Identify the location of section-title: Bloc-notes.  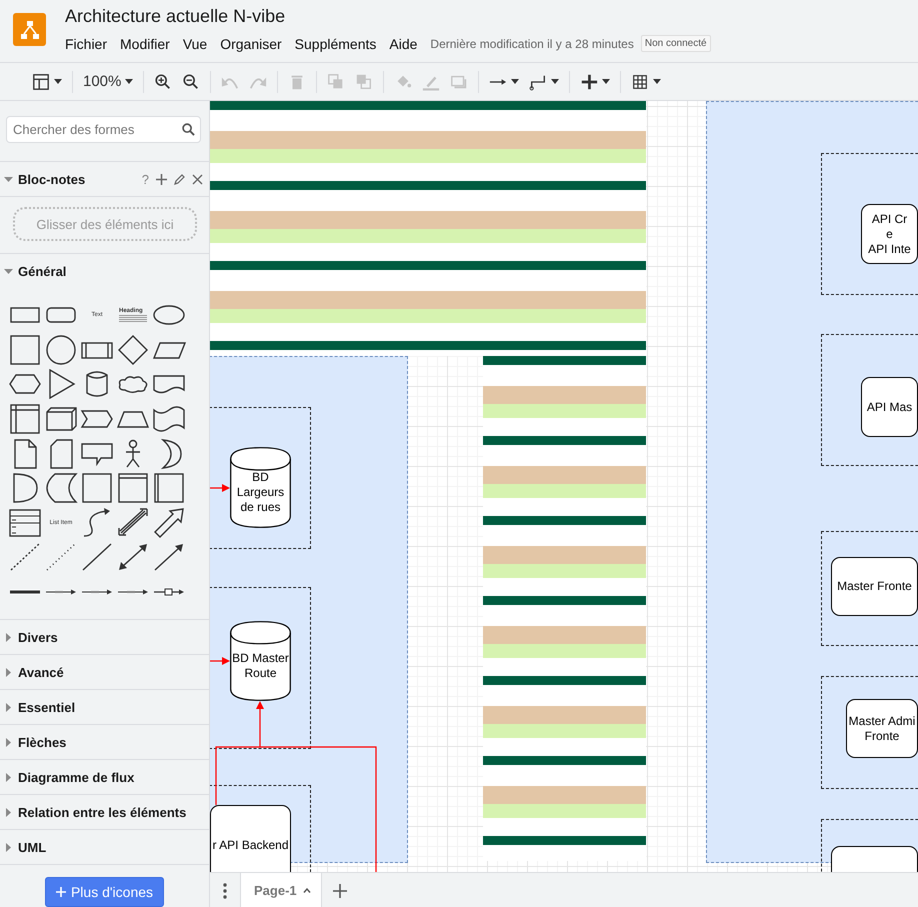
(52, 179).